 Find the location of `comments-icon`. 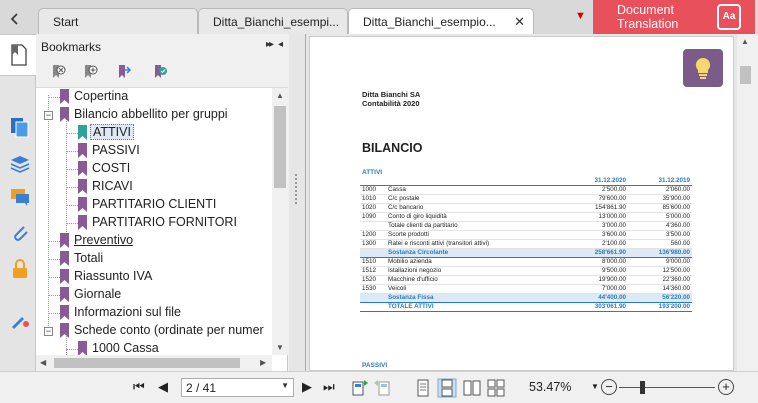

comments-icon is located at coordinates (20, 197).